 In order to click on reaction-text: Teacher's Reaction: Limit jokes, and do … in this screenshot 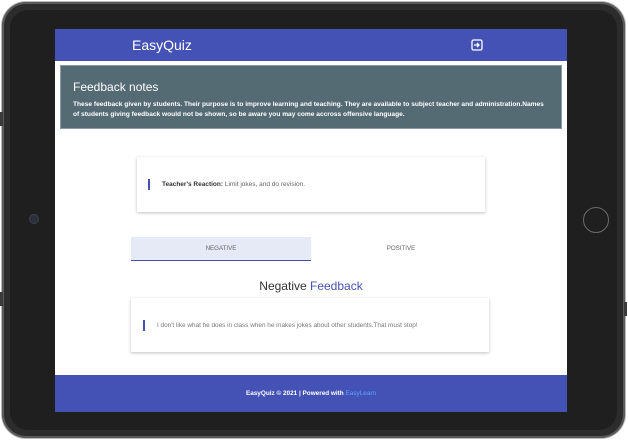, I will do `click(233, 184)`.